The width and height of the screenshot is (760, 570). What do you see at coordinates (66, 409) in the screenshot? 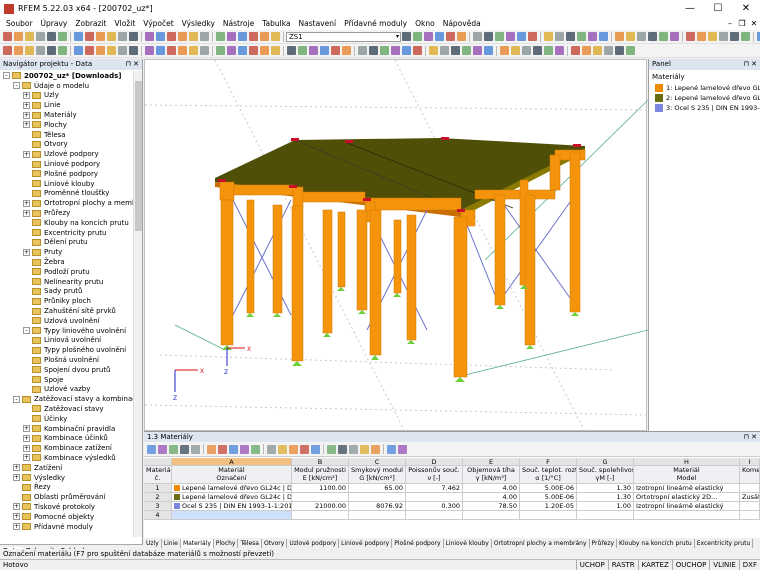
I see `tree-item: Zatěžovací stavy` at bounding box center [66, 409].